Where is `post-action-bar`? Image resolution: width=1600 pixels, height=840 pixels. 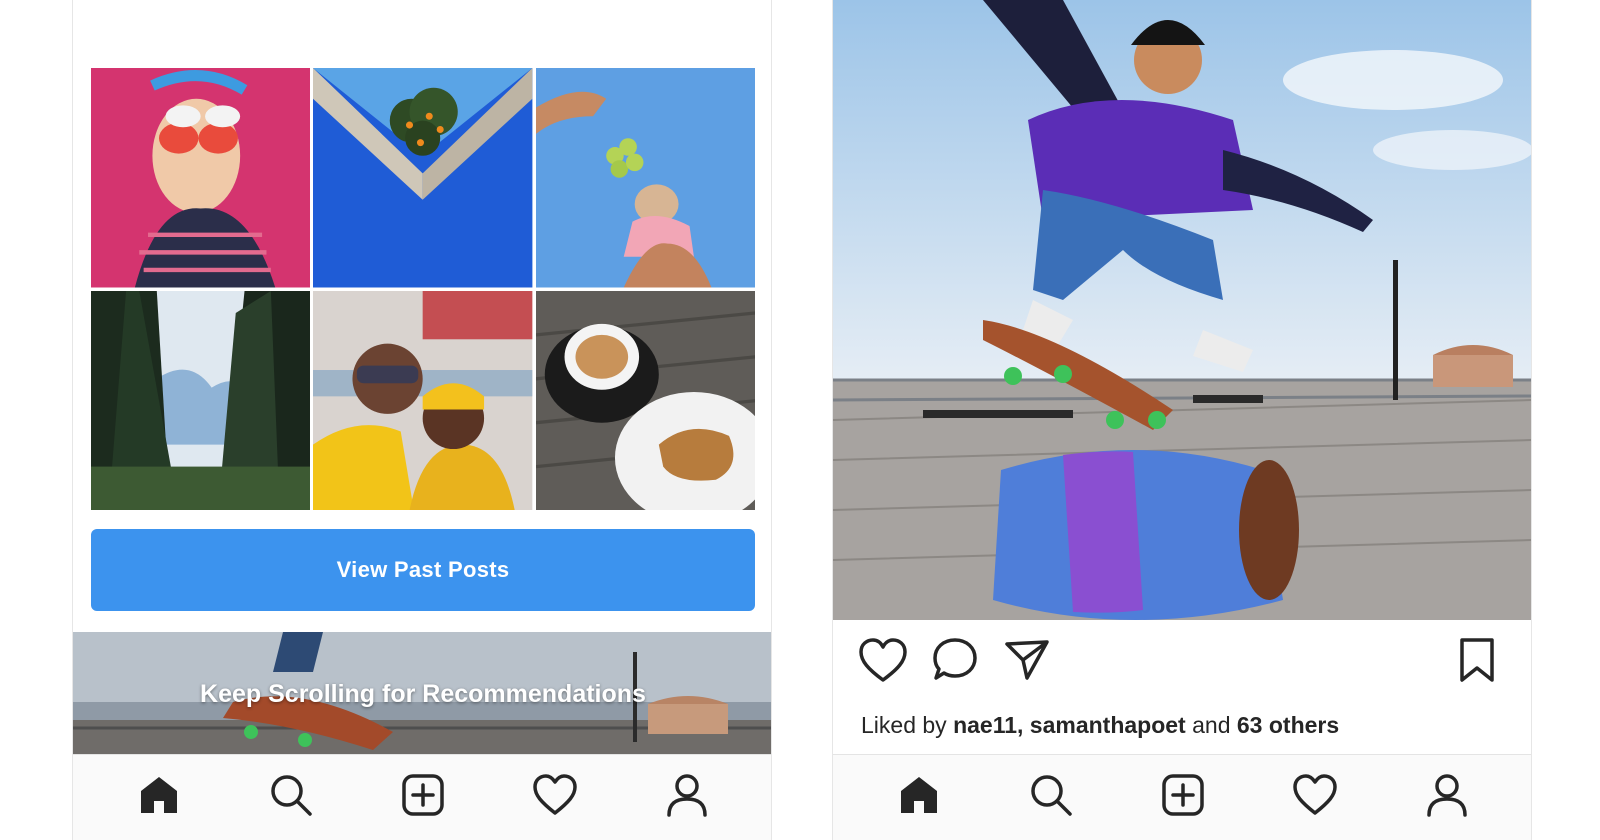 post-action-bar is located at coordinates (1182, 660).